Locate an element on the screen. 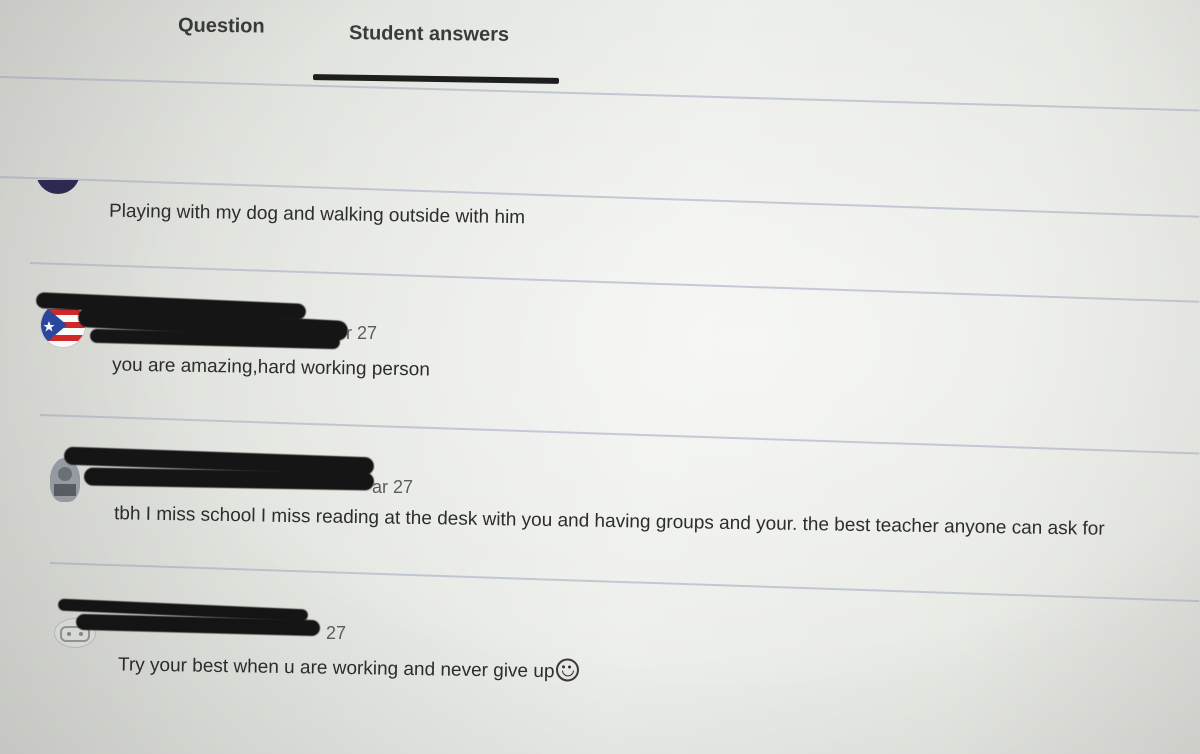  tab-question: Question is located at coordinates (221, 27).